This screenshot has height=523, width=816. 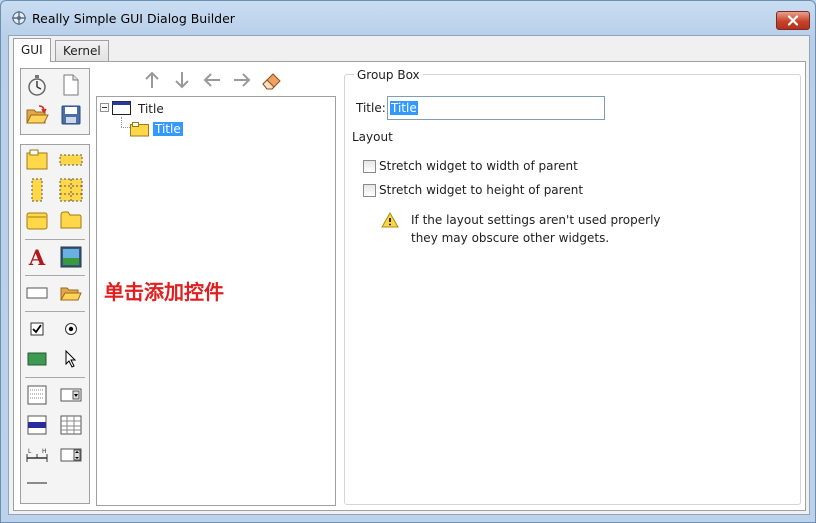 I want to click on stretch-height-checkbox, so click(x=369, y=190).